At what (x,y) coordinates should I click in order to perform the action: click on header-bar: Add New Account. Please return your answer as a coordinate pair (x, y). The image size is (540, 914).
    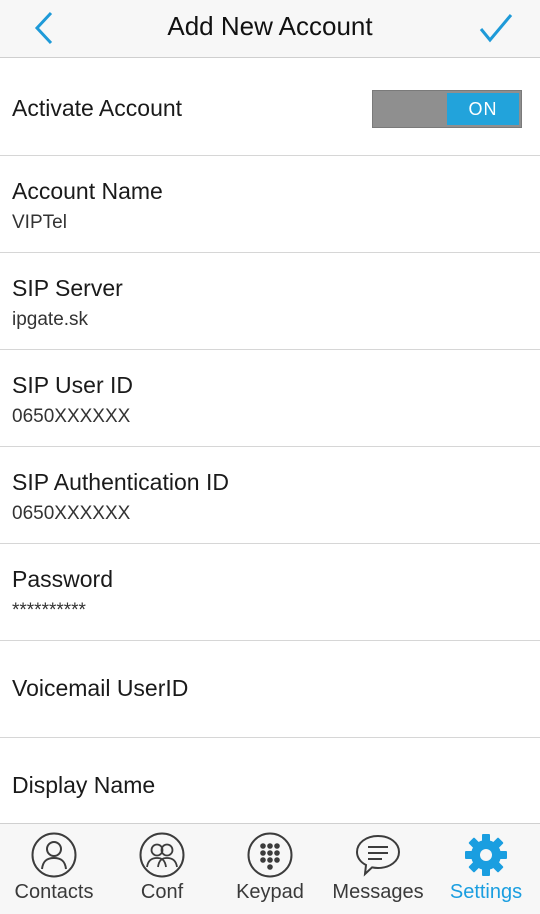
    Looking at the image, I should click on (270, 29).